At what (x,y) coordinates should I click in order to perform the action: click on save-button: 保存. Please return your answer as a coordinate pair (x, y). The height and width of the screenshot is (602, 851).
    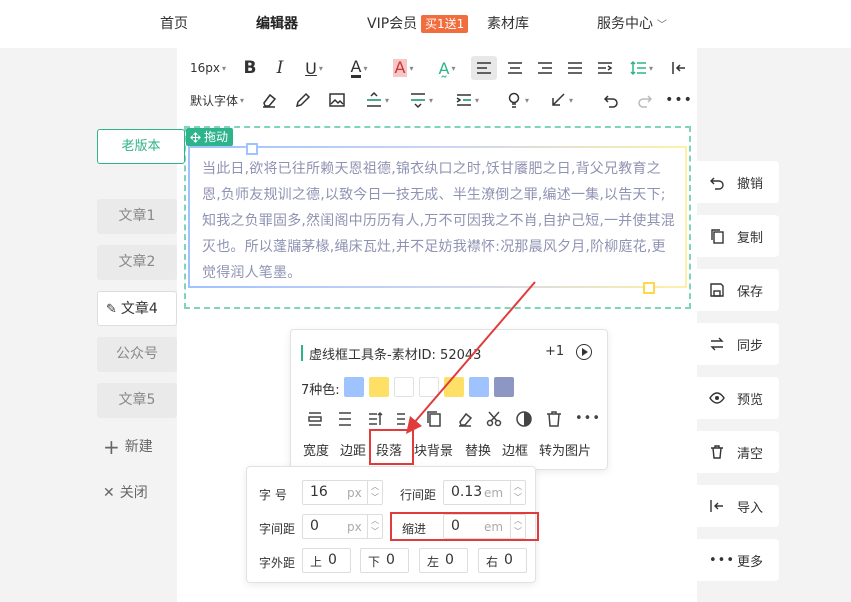
    Looking at the image, I should click on (738, 290).